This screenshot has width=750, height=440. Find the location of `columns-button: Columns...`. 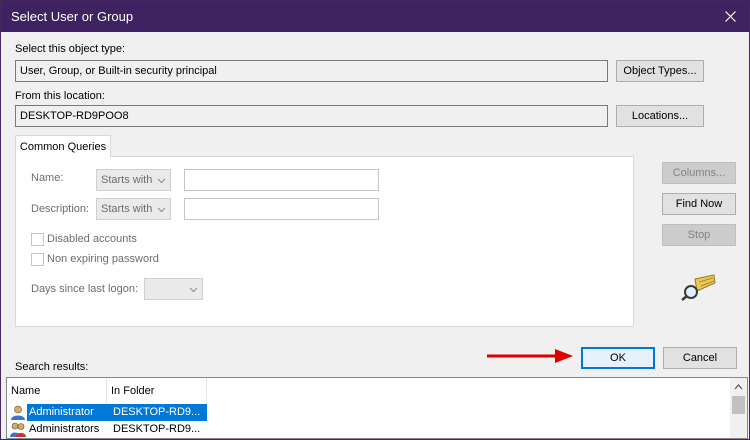

columns-button: Columns... is located at coordinates (699, 173).